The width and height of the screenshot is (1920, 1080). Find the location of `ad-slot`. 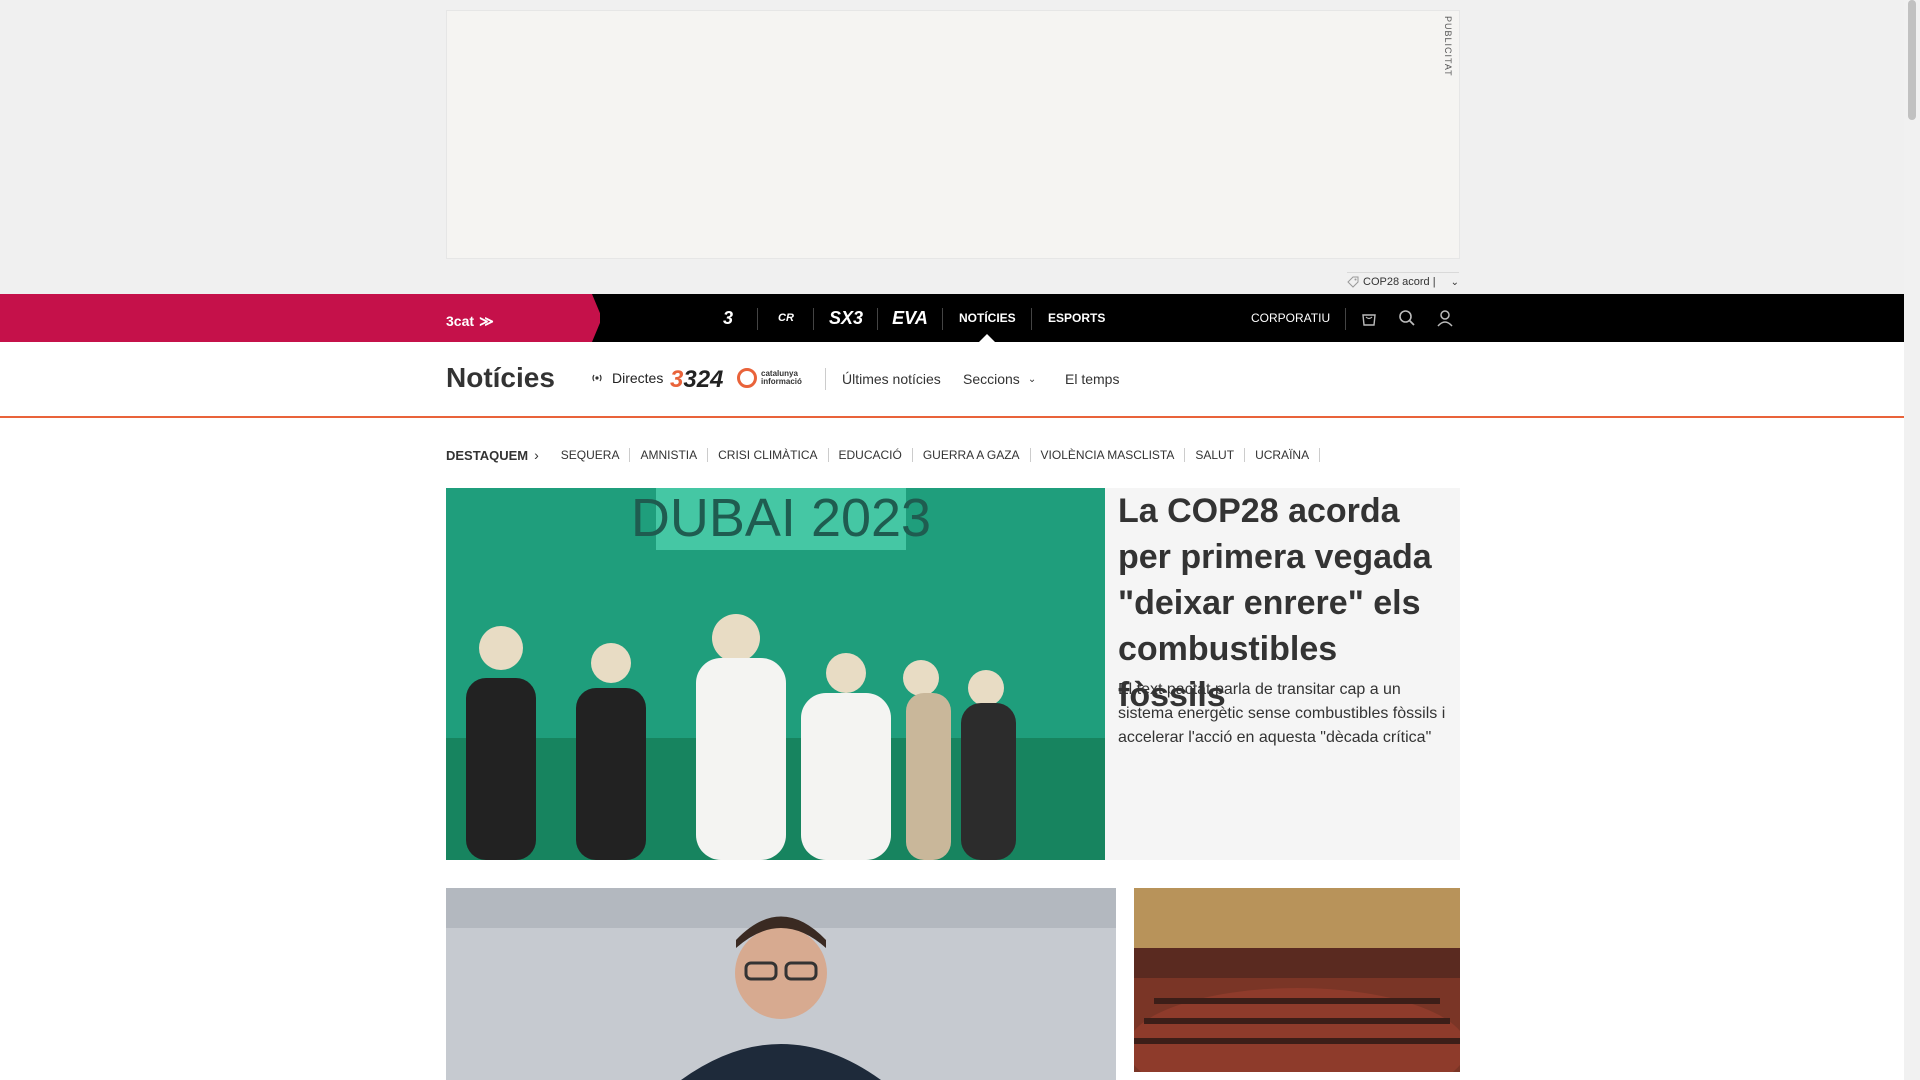

ad-slot is located at coordinates (953, 134).